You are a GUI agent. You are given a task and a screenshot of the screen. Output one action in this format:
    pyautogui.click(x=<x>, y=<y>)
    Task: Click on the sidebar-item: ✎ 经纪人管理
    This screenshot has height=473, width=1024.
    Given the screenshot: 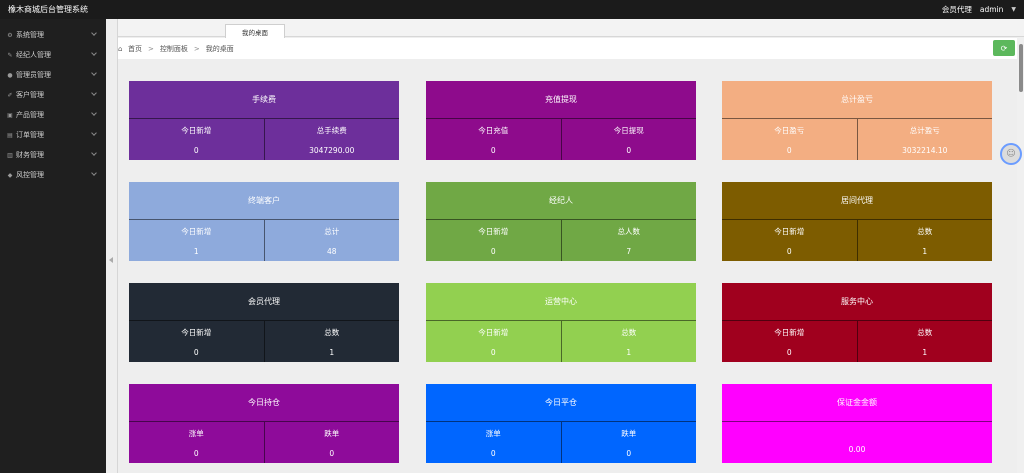 What is the action you would take?
    pyautogui.click(x=53, y=55)
    